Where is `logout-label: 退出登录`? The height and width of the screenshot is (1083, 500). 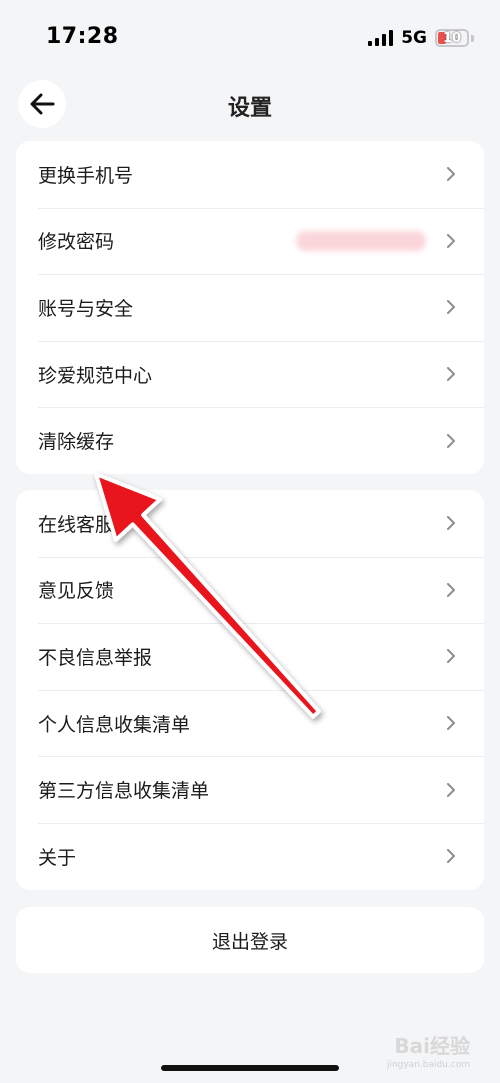 logout-label: 退出登录 is located at coordinates (249, 941).